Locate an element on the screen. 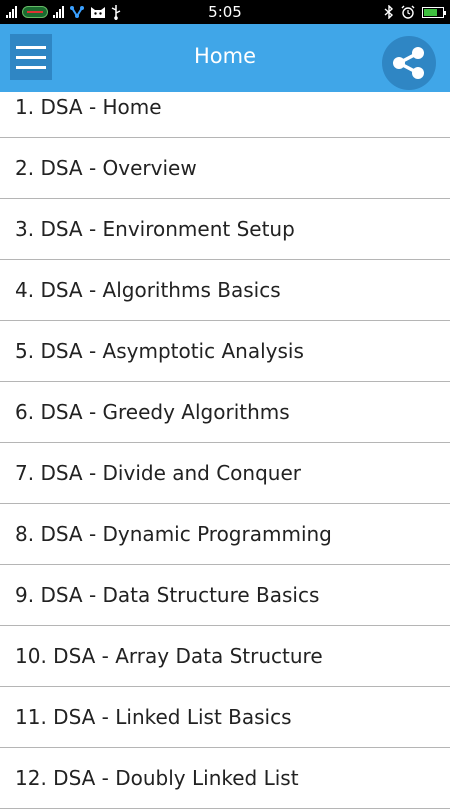 The image size is (450, 809). list-item-label: 4. DSA - Algorithms Basics is located at coordinates (148, 290).